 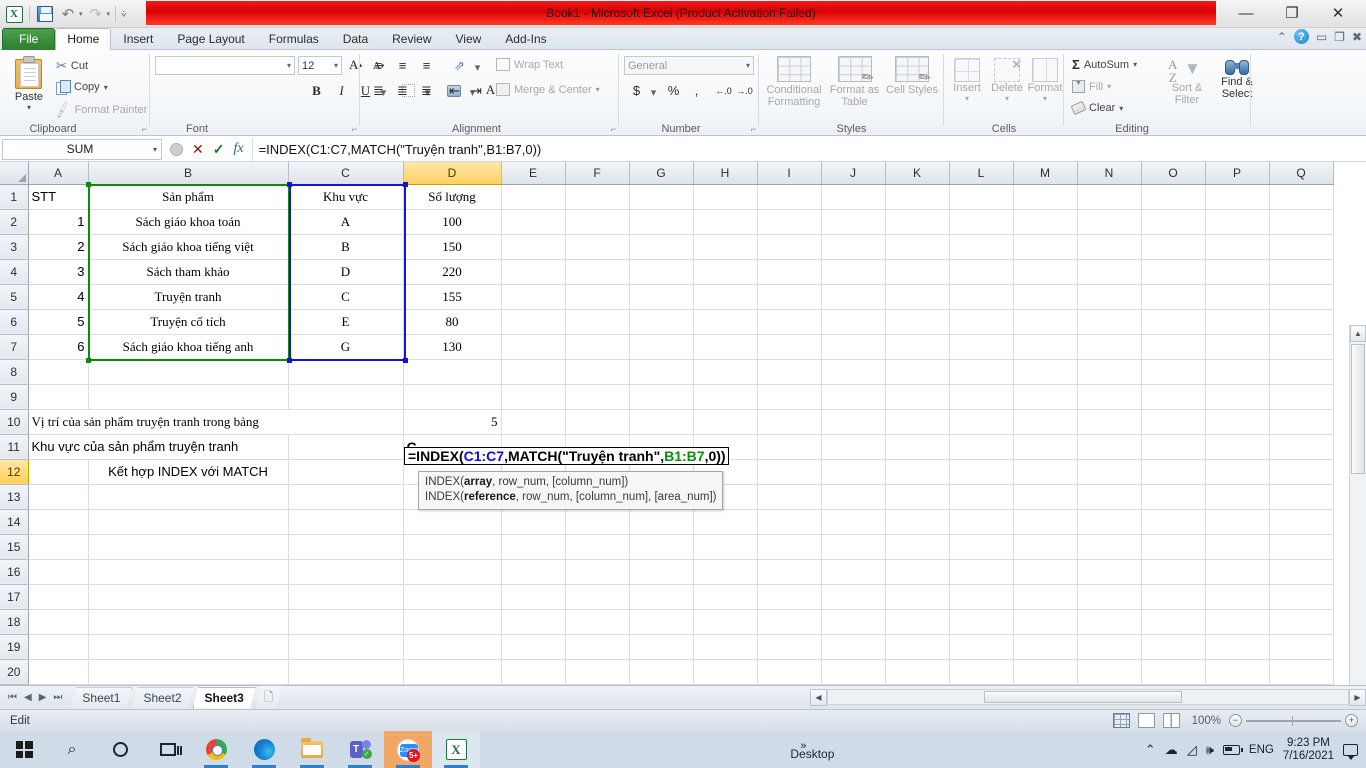 I want to click on cell-F10, so click(x=597, y=422).